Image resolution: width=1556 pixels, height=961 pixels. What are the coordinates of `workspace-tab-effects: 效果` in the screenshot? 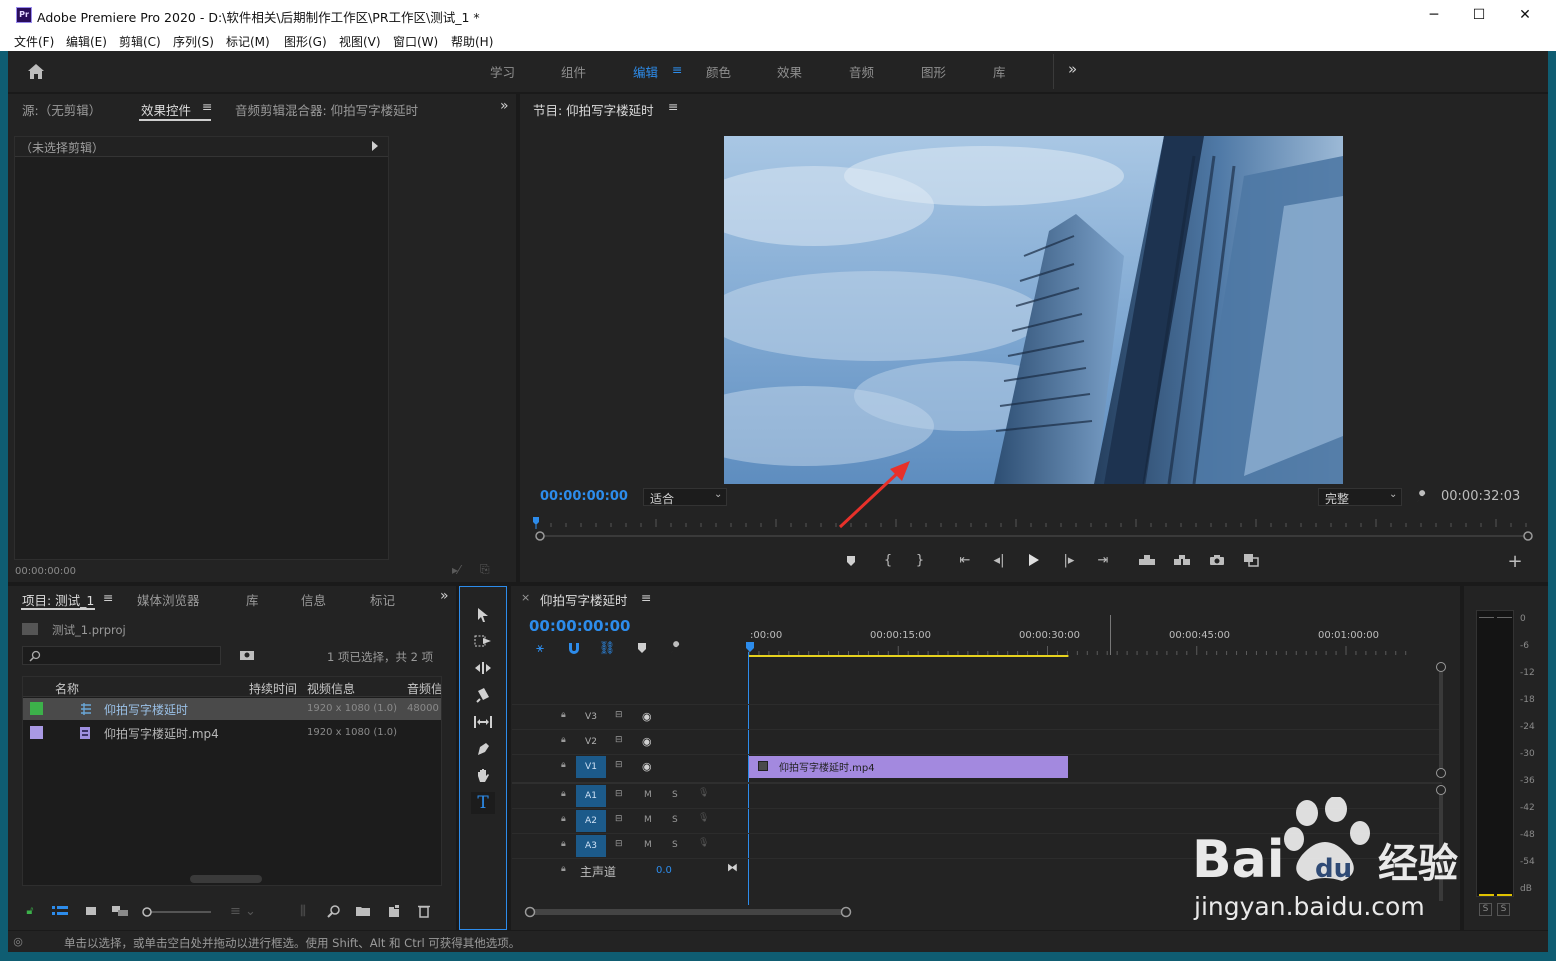 It's located at (789, 71).